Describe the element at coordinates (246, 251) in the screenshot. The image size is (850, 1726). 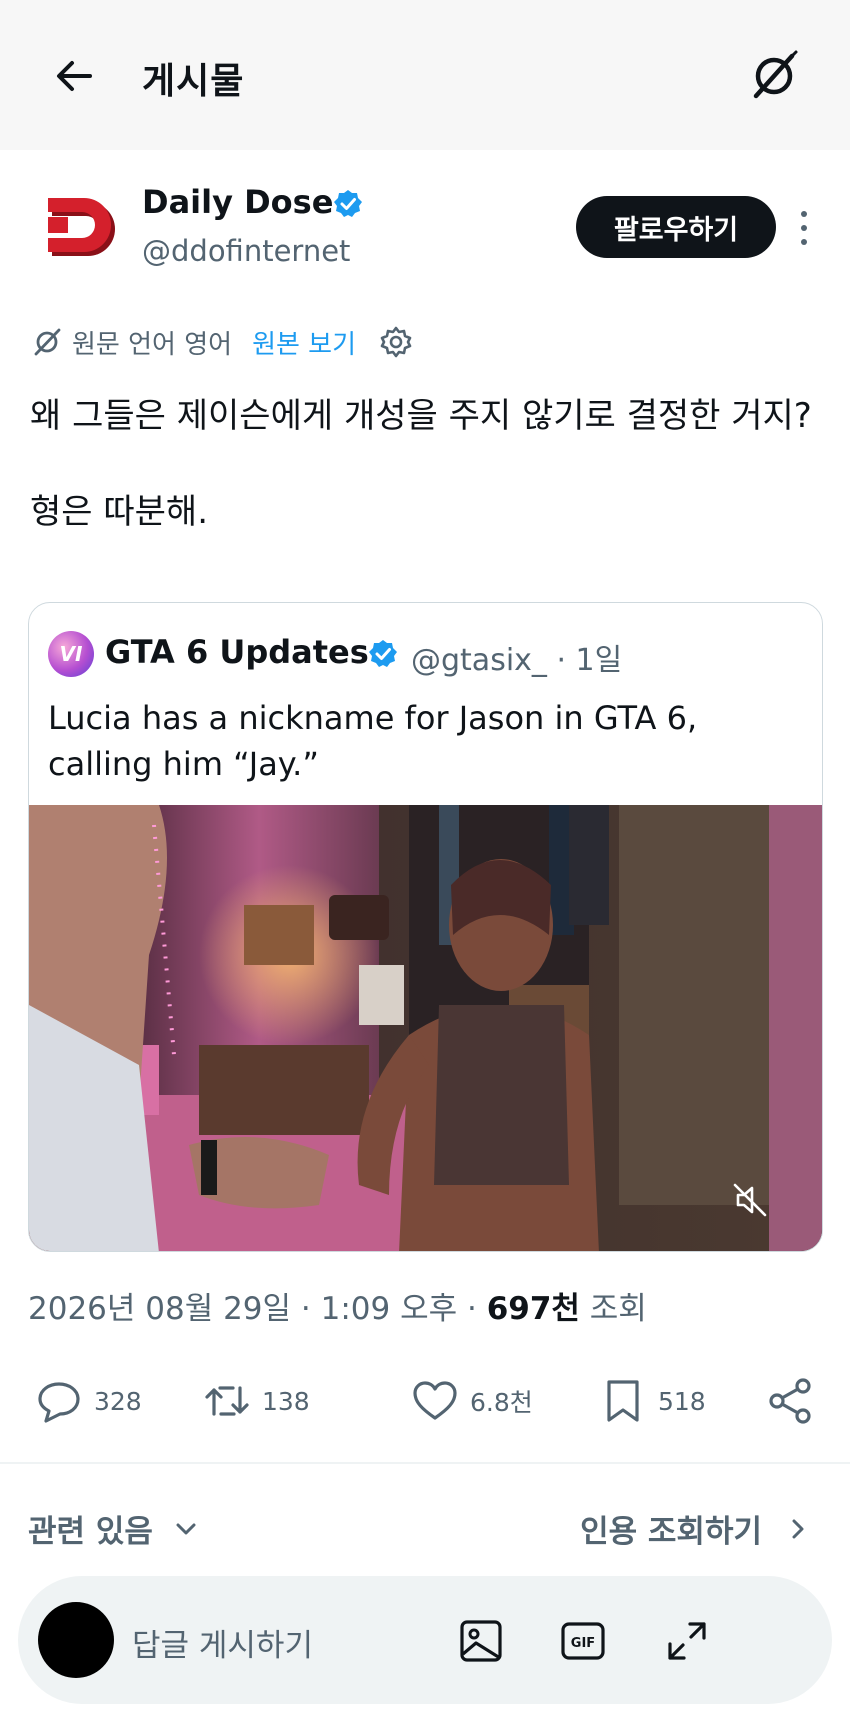
I see `author-handle: @ddofinternet` at that location.